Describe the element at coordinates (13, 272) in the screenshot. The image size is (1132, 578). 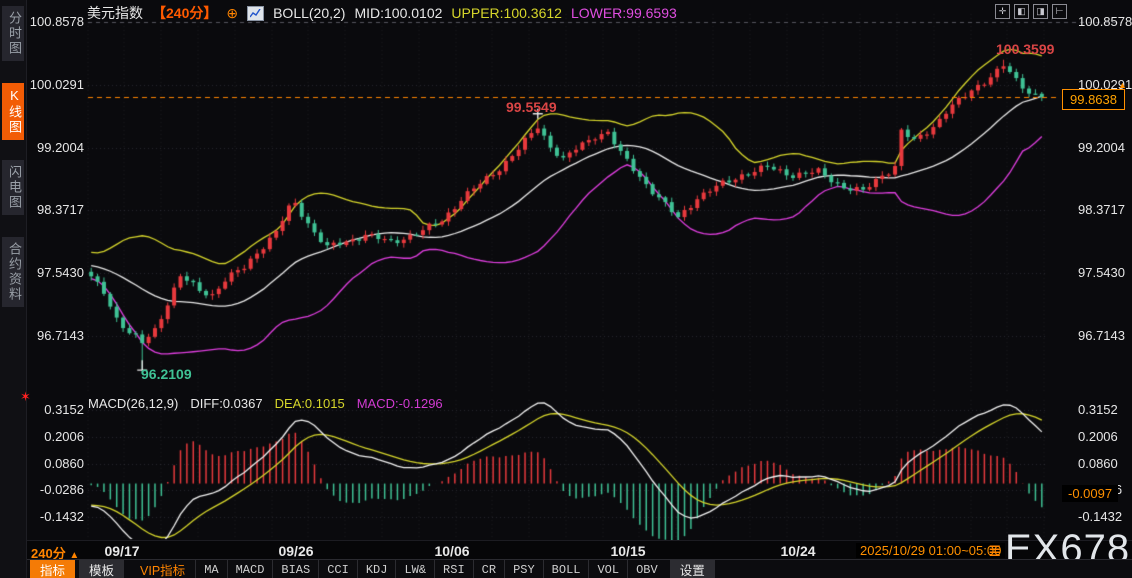
I see `sidebar-tab-4: 合约资料` at that location.